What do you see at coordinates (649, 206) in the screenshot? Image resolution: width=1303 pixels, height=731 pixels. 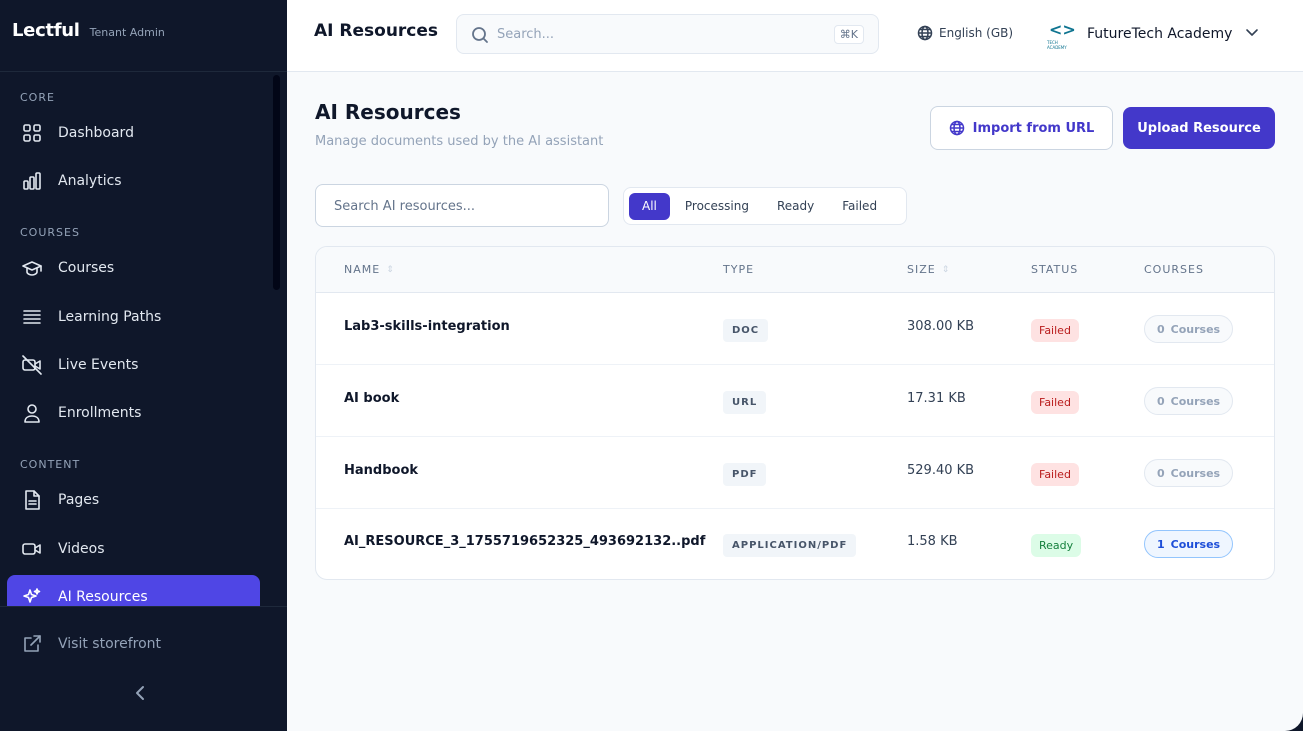 I see `filter-all: All` at bounding box center [649, 206].